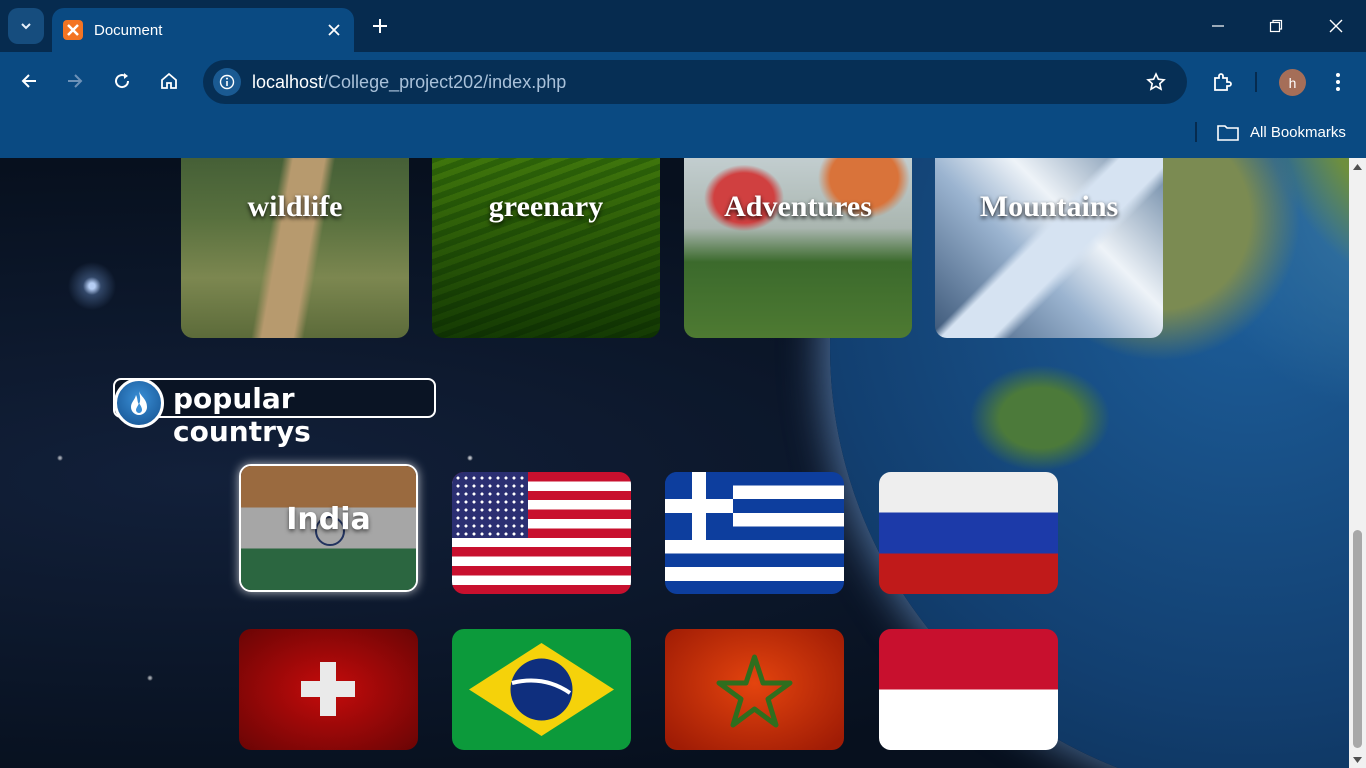 This screenshot has height=768, width=1366. What do you see at coordinates (798, 248) in the screenshot?
I see `category-card-adventures: Adventures` at bounding box center [798, 248].